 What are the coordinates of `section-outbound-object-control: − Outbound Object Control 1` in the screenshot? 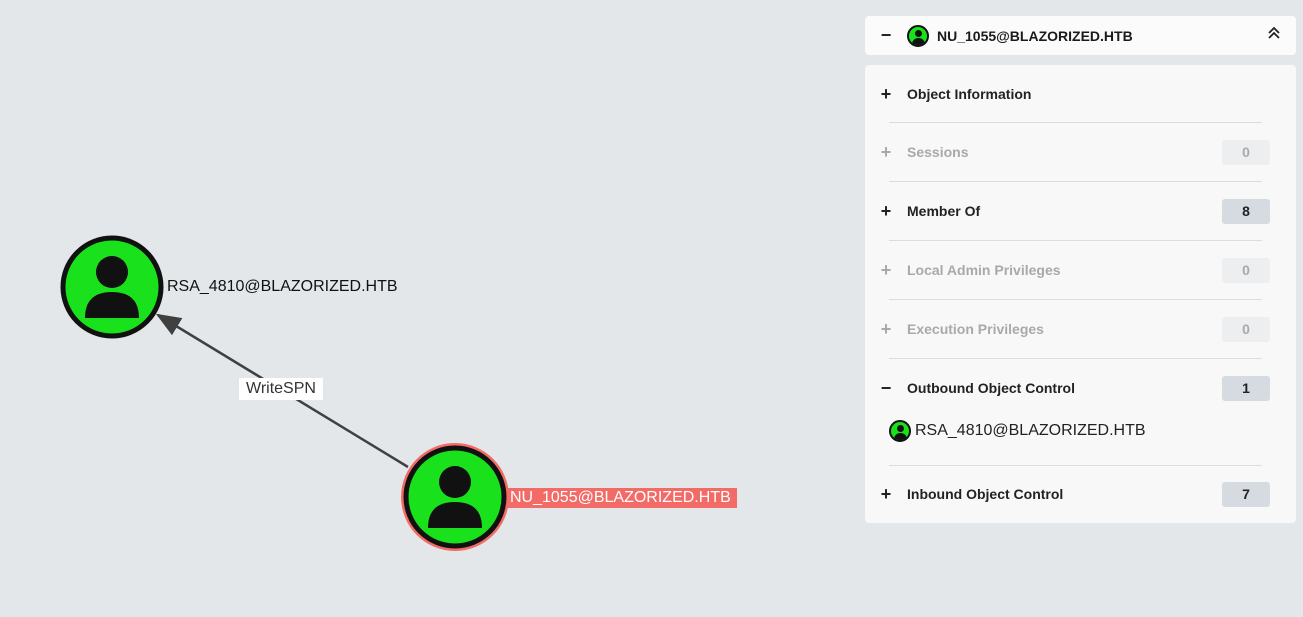 It's located at (1080, 388).